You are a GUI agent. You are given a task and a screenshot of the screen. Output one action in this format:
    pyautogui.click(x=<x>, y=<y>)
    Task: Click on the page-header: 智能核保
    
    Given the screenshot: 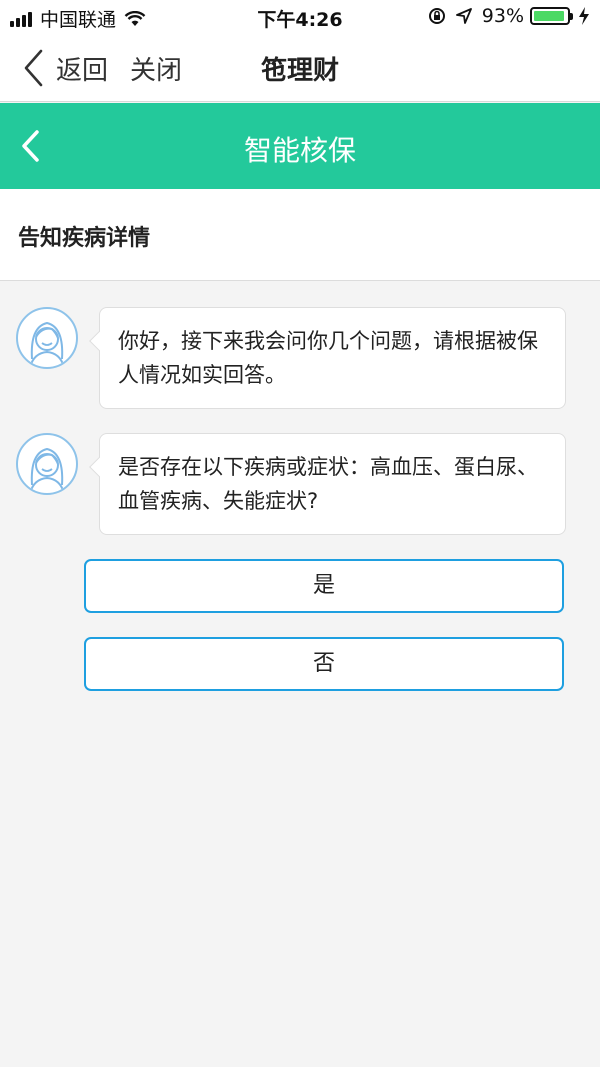 What is the action you would take?
    pyautogui.click(x=300, y=146)
    